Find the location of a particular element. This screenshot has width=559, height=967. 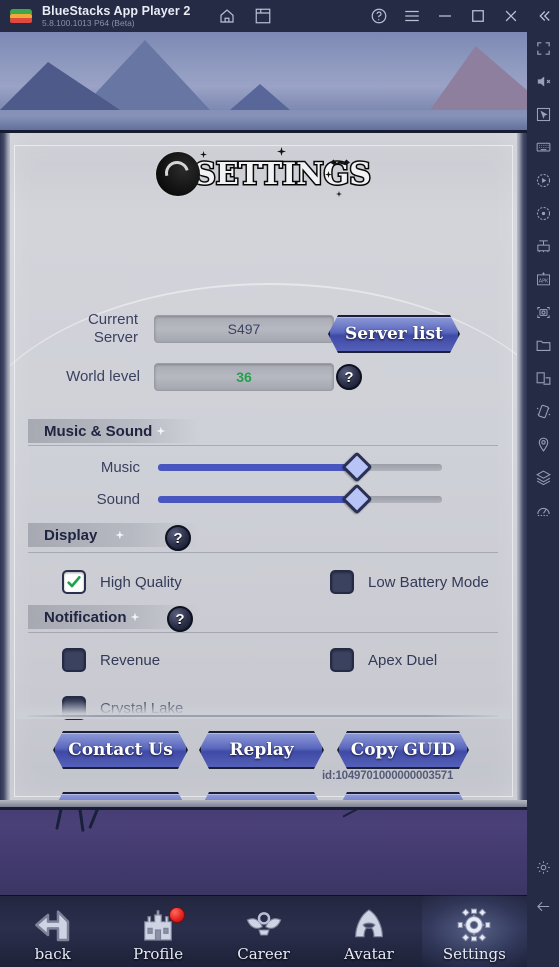

world-level-value: 36 is located at coordinates (244, 377).